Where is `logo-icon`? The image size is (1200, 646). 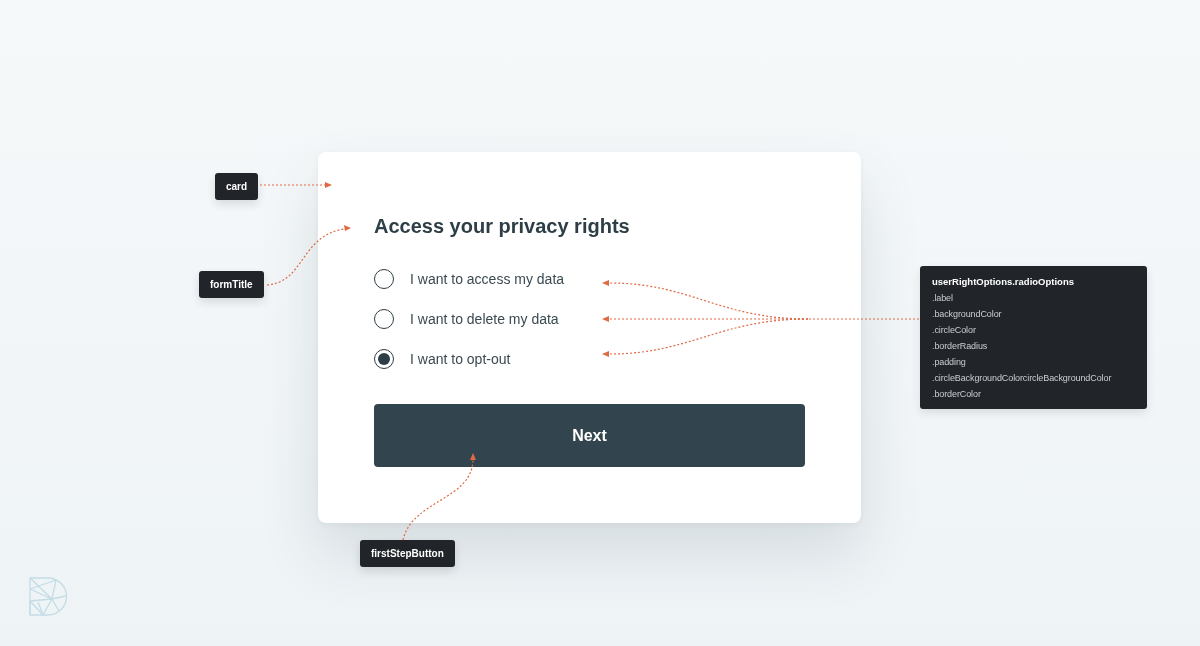
logo-icon is located at coordinates (48, 596).